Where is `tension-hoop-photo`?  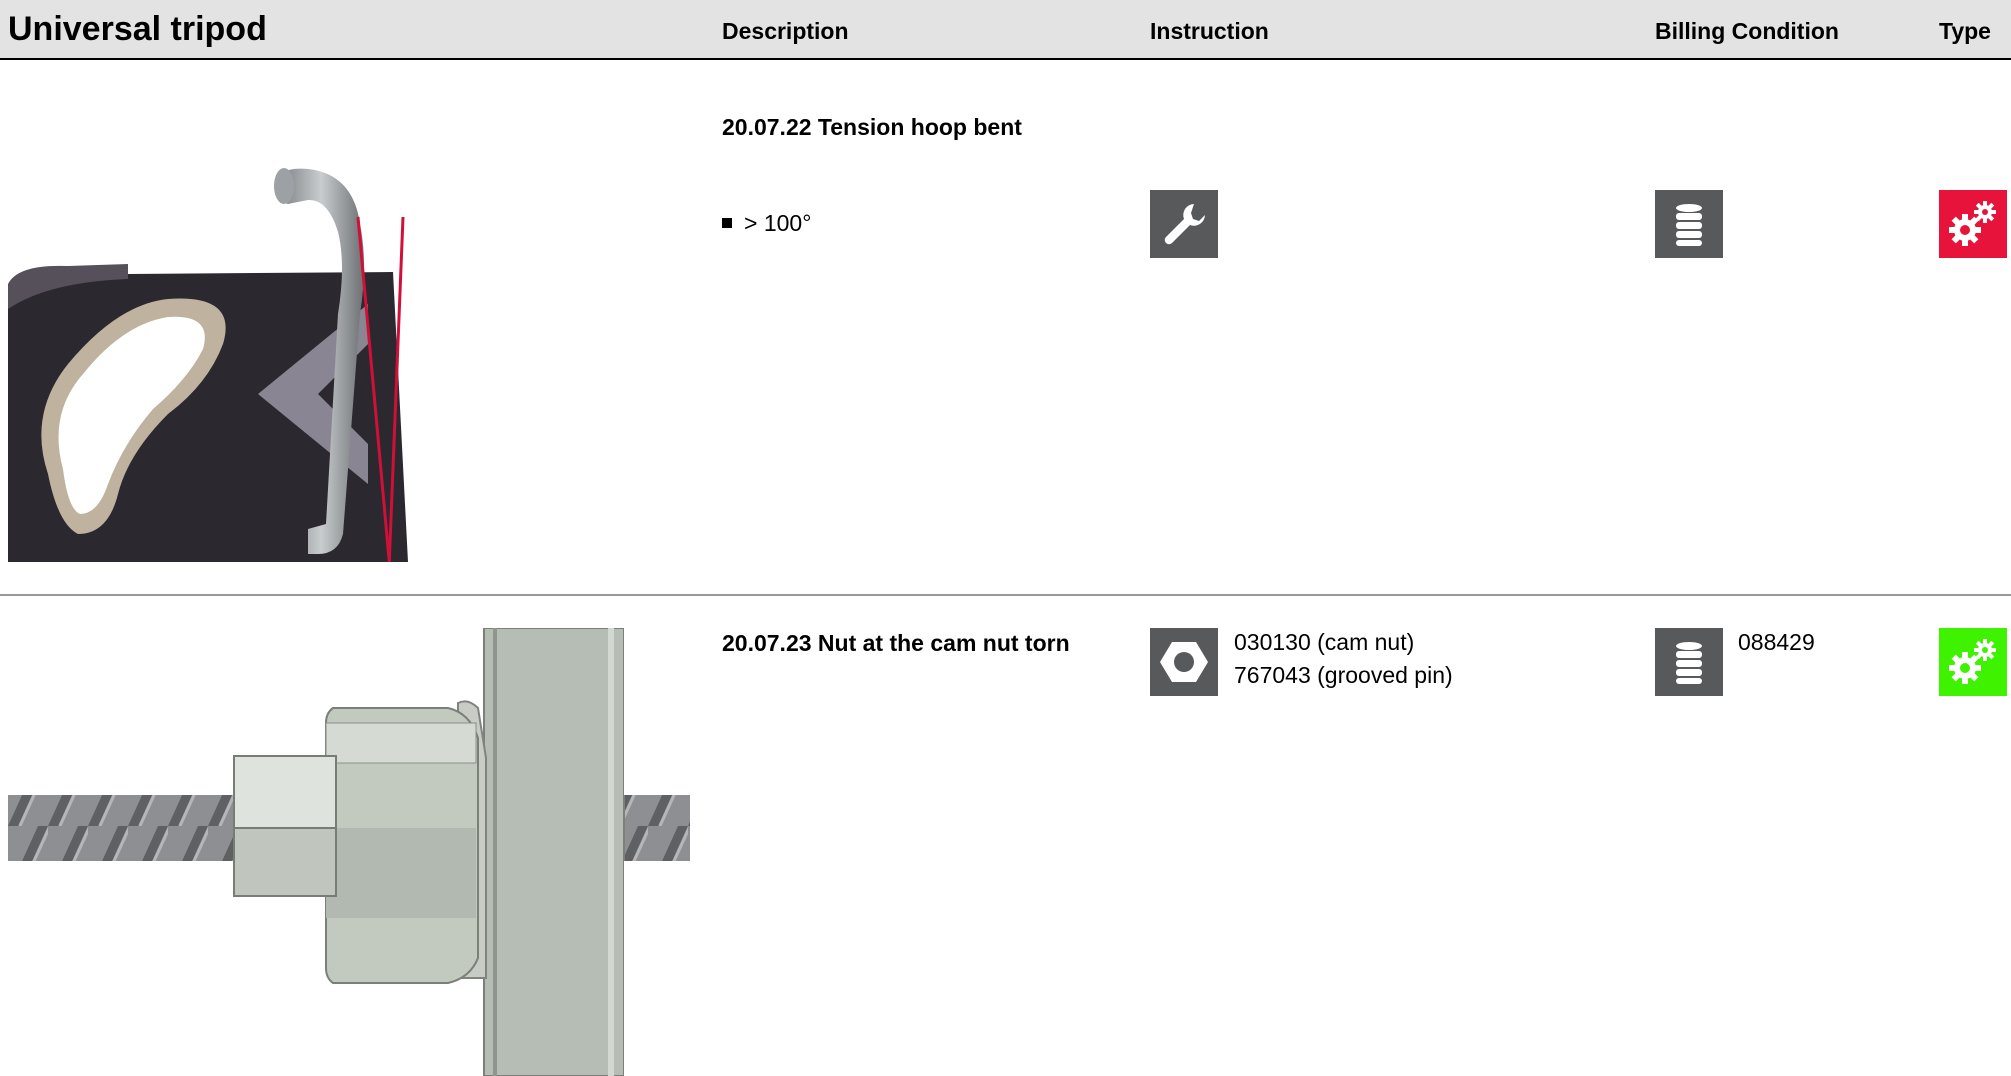 tension-hoop-photo is located at coordinates (223, 338).